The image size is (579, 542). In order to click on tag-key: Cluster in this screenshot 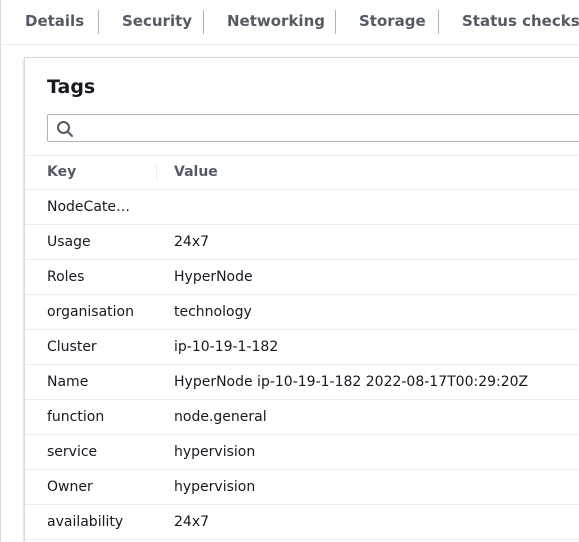, I will do `click(72, 347)`.